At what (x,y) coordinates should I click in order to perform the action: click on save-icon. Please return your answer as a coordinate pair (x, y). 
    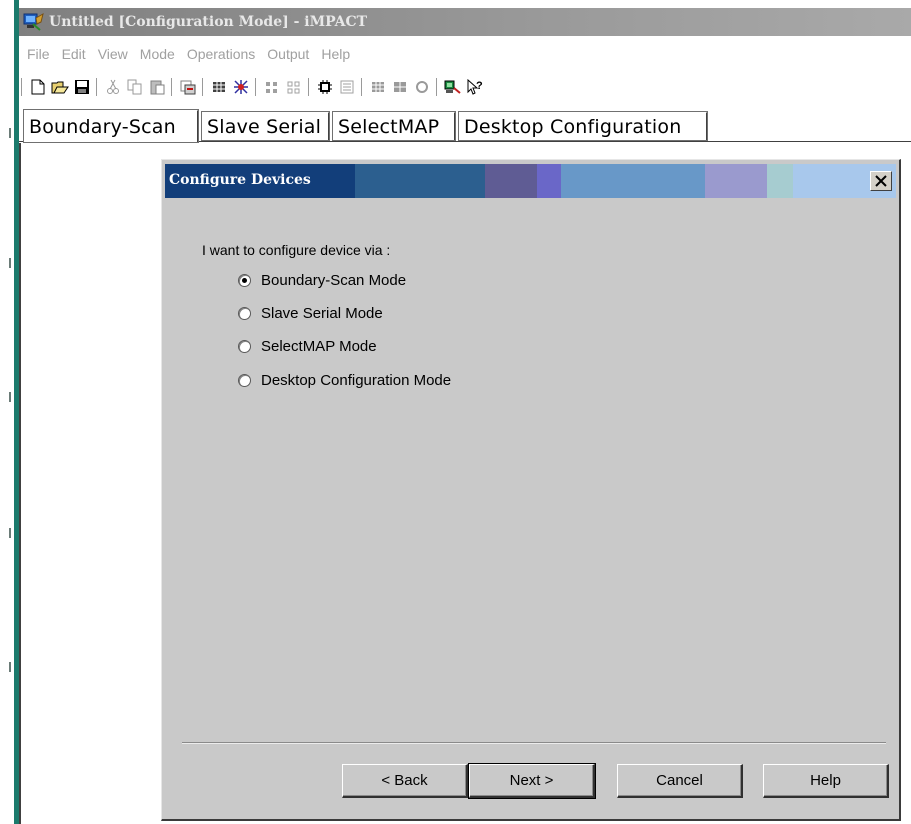
    Looking at the image, I should click on (82, 87).